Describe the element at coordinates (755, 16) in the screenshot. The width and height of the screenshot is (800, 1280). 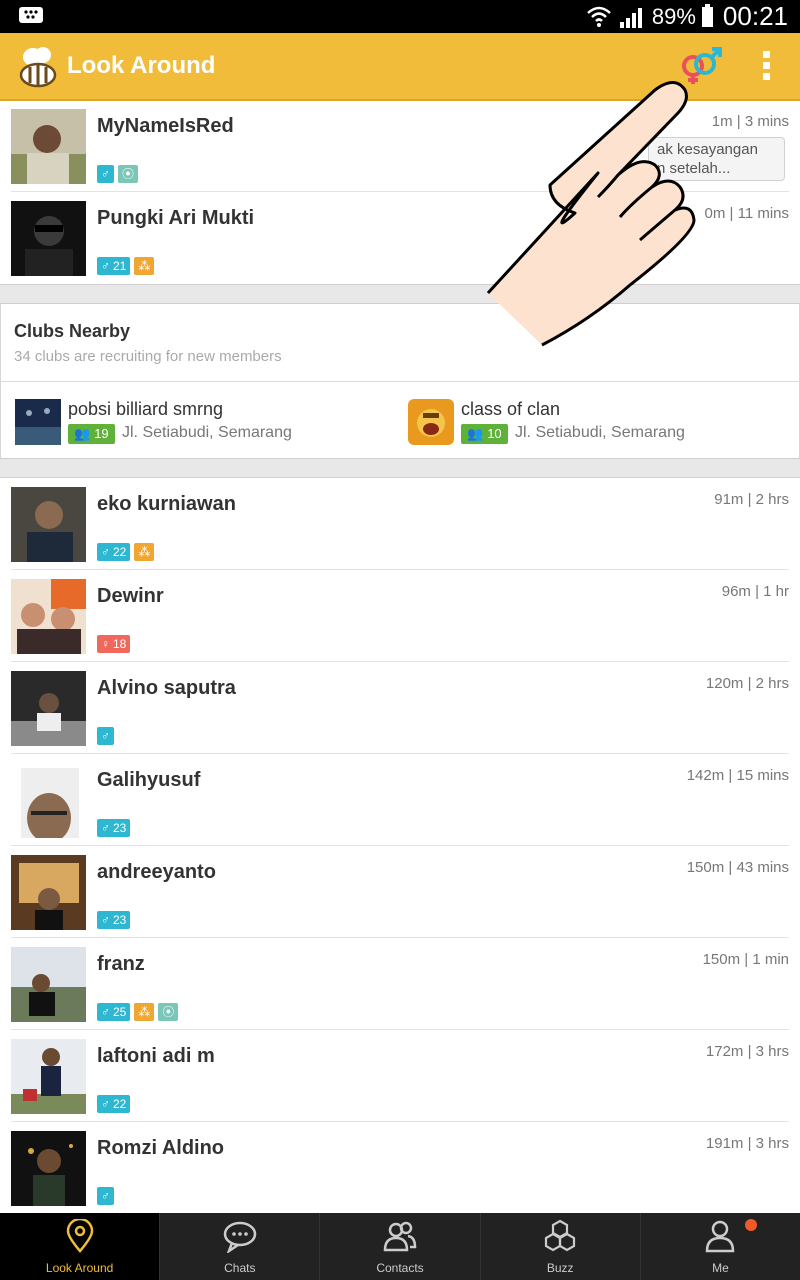
I see `clock: 00:21` at that location.